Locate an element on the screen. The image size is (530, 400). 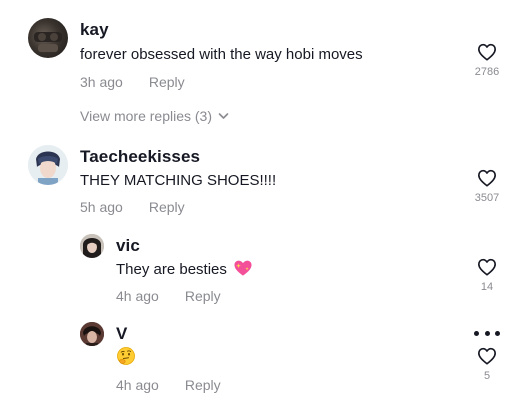
like-count: 5 is located at coordinates (487, 376).